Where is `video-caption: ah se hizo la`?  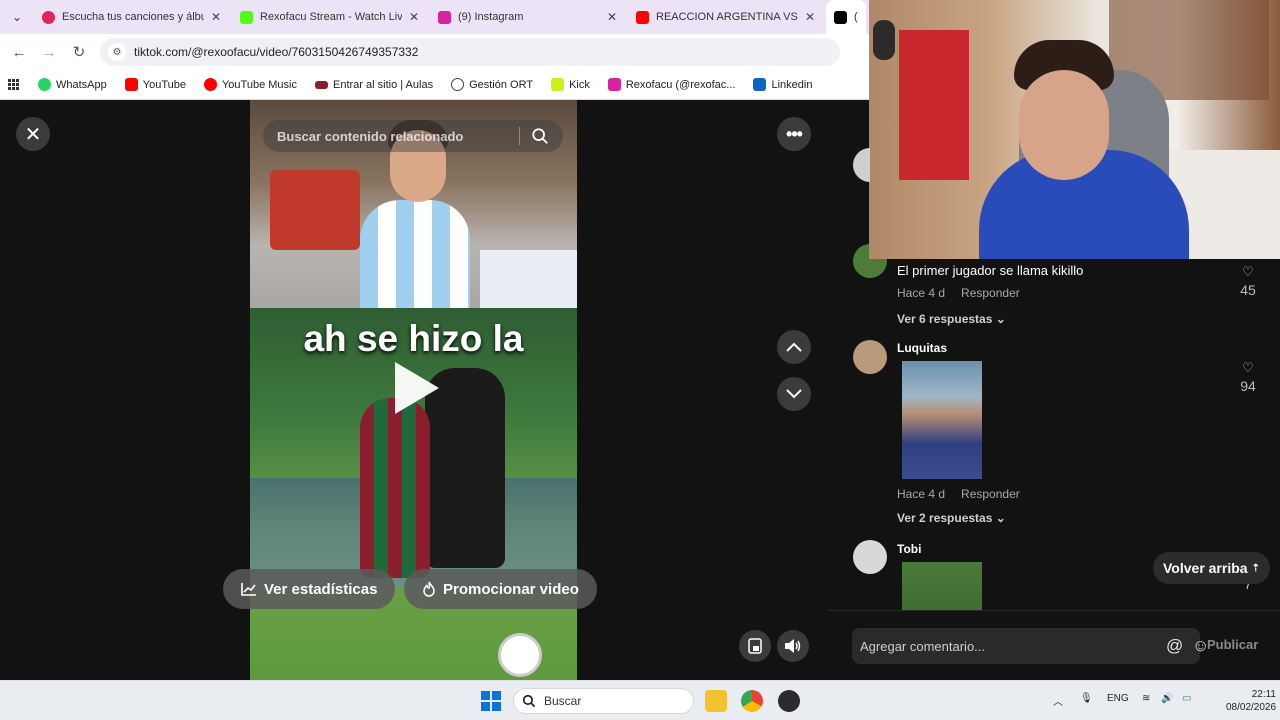
video-caption: ah se hizo la is located at coordinates (413, 338).